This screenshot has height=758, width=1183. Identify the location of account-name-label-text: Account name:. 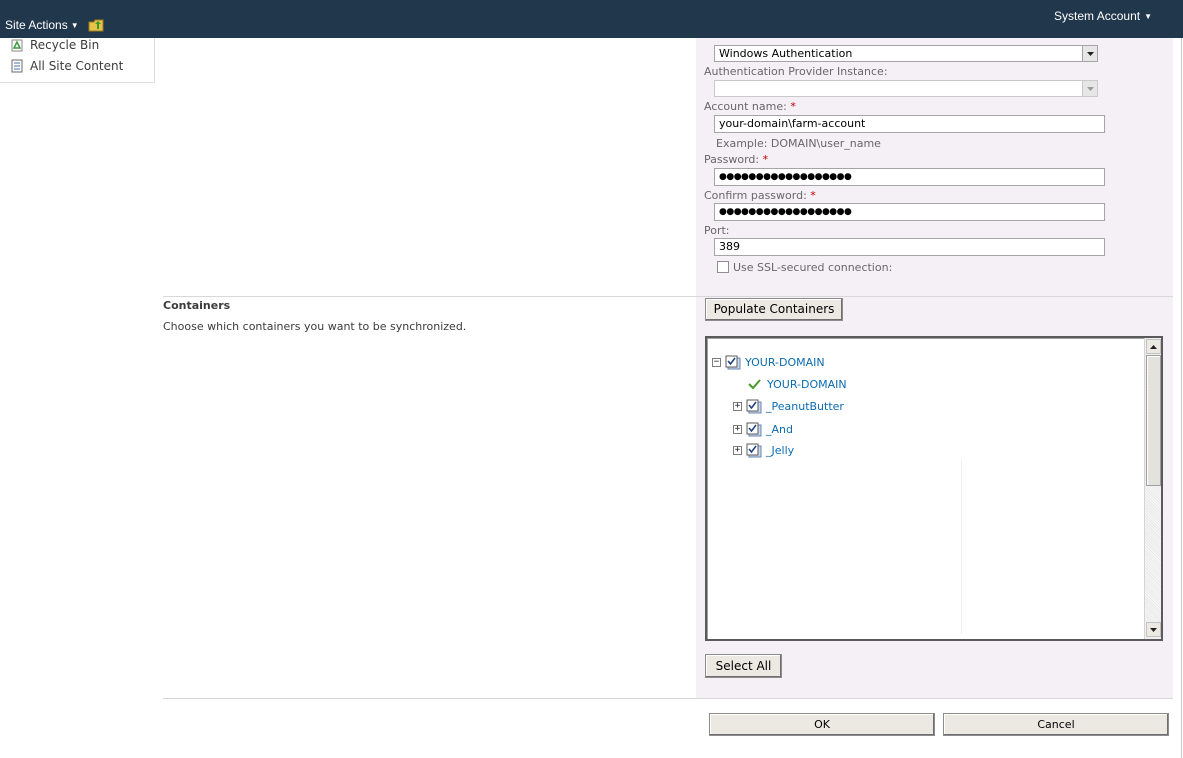
(745, 106).